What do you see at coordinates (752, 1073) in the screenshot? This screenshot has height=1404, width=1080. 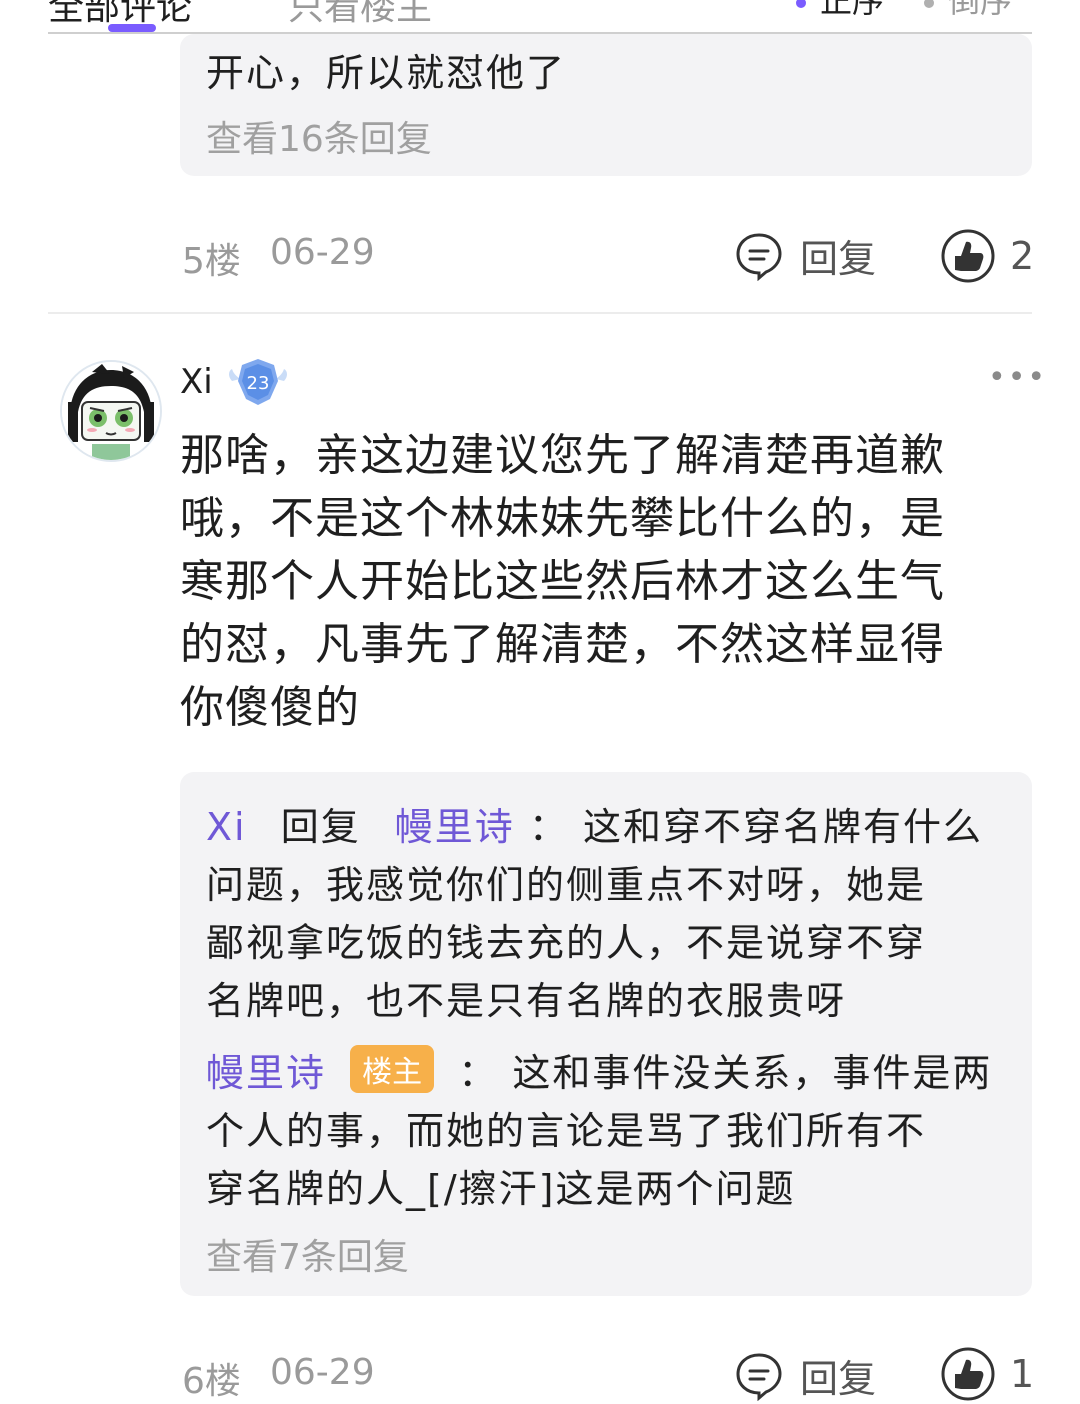 I see `reply-text: 这和事件没关系，事件是两` at bounding box center [752, 1073].